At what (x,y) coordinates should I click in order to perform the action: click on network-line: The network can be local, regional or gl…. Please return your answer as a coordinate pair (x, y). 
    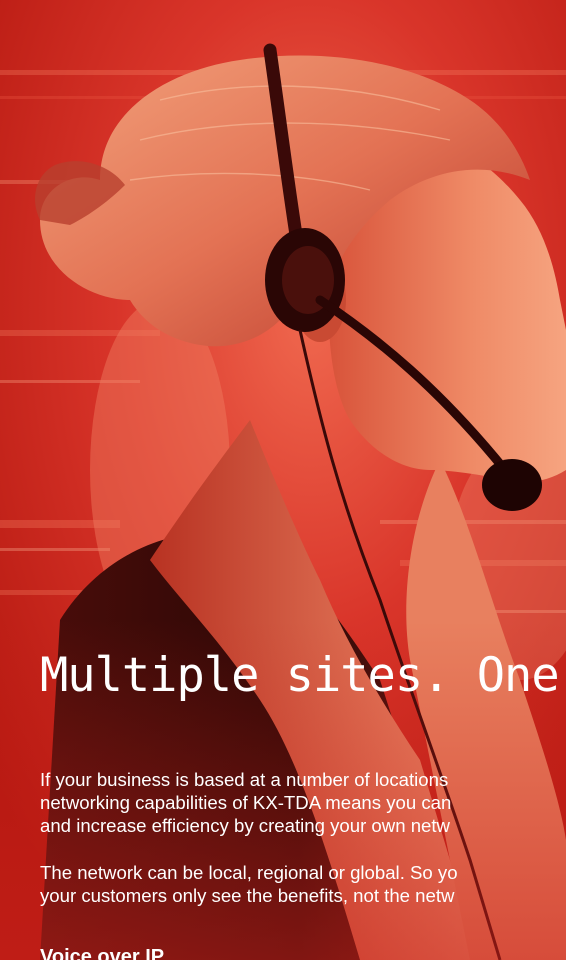
    Looking at the image, I should click on (249, 872).